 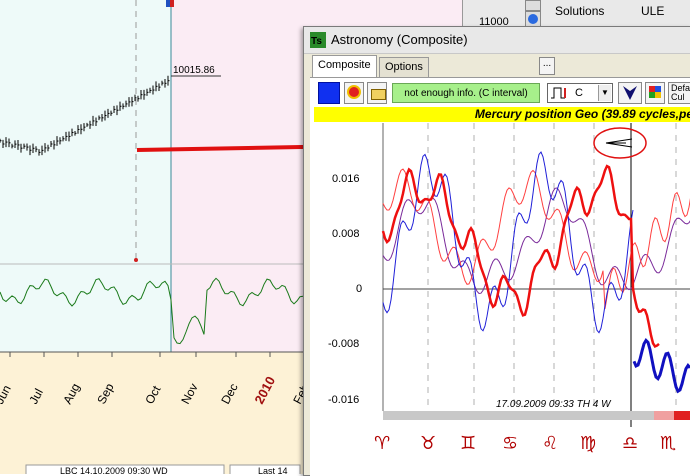 What do you see at coordinates (346, 234) in the screenshot?
I see `y-tick-2: 0.008` at bounding box center [346, 234].